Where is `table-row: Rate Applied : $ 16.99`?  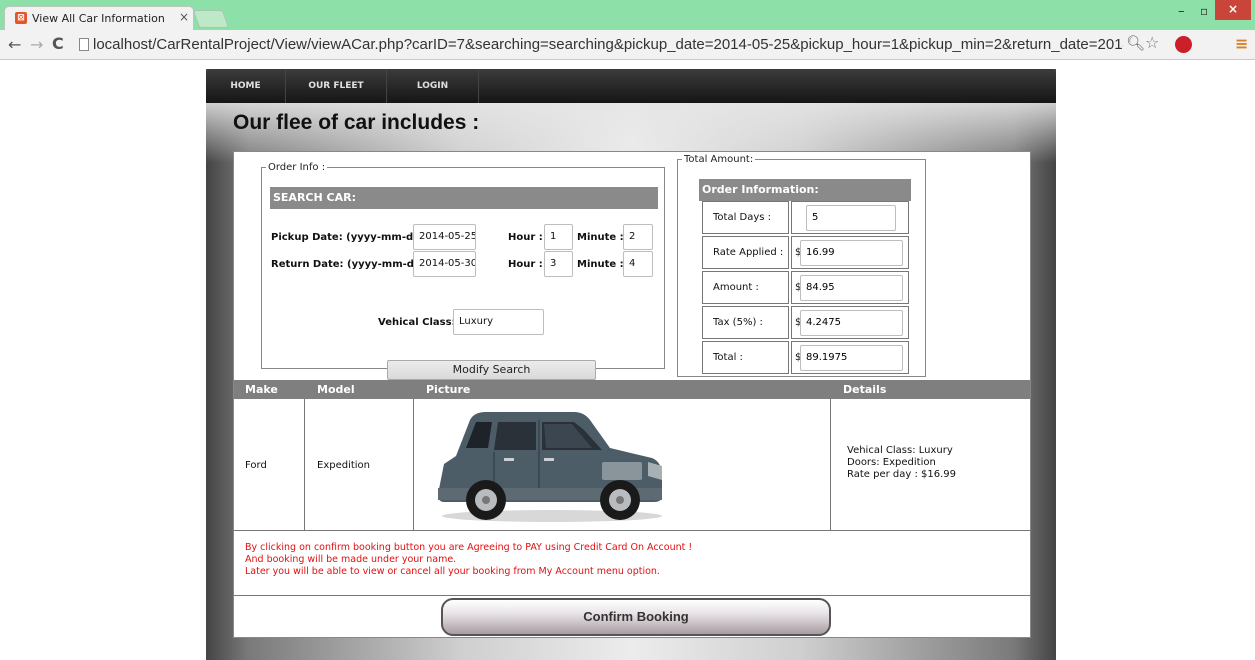 table-row: Rate Applied : $ 16.99 is located at coordinates (817, 252).